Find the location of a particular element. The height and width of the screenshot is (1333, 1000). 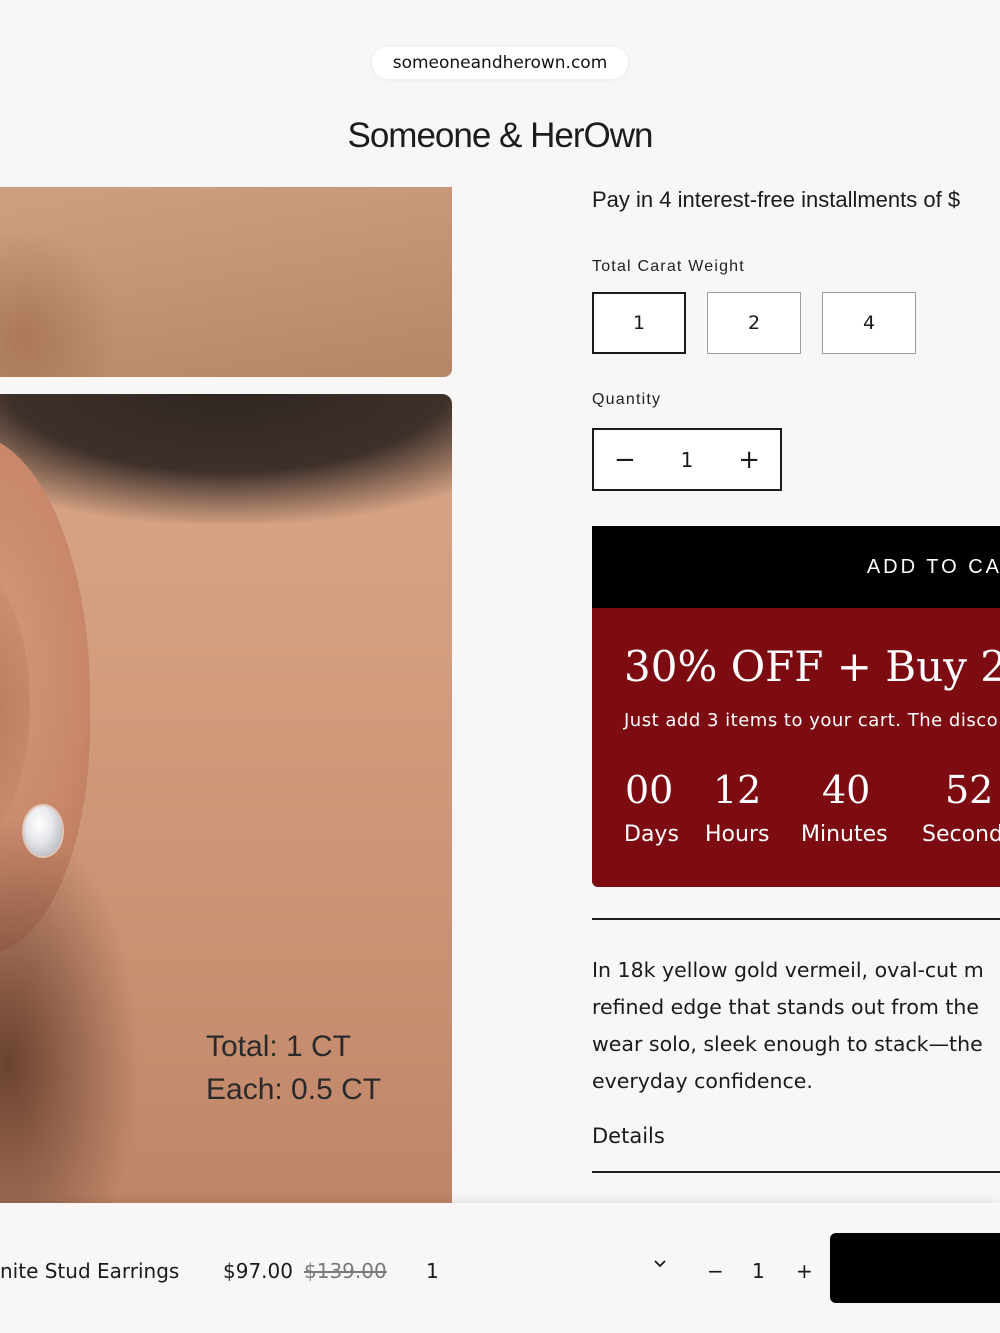

countdown-hours-value: 12 is located at coordinates (737, 790).